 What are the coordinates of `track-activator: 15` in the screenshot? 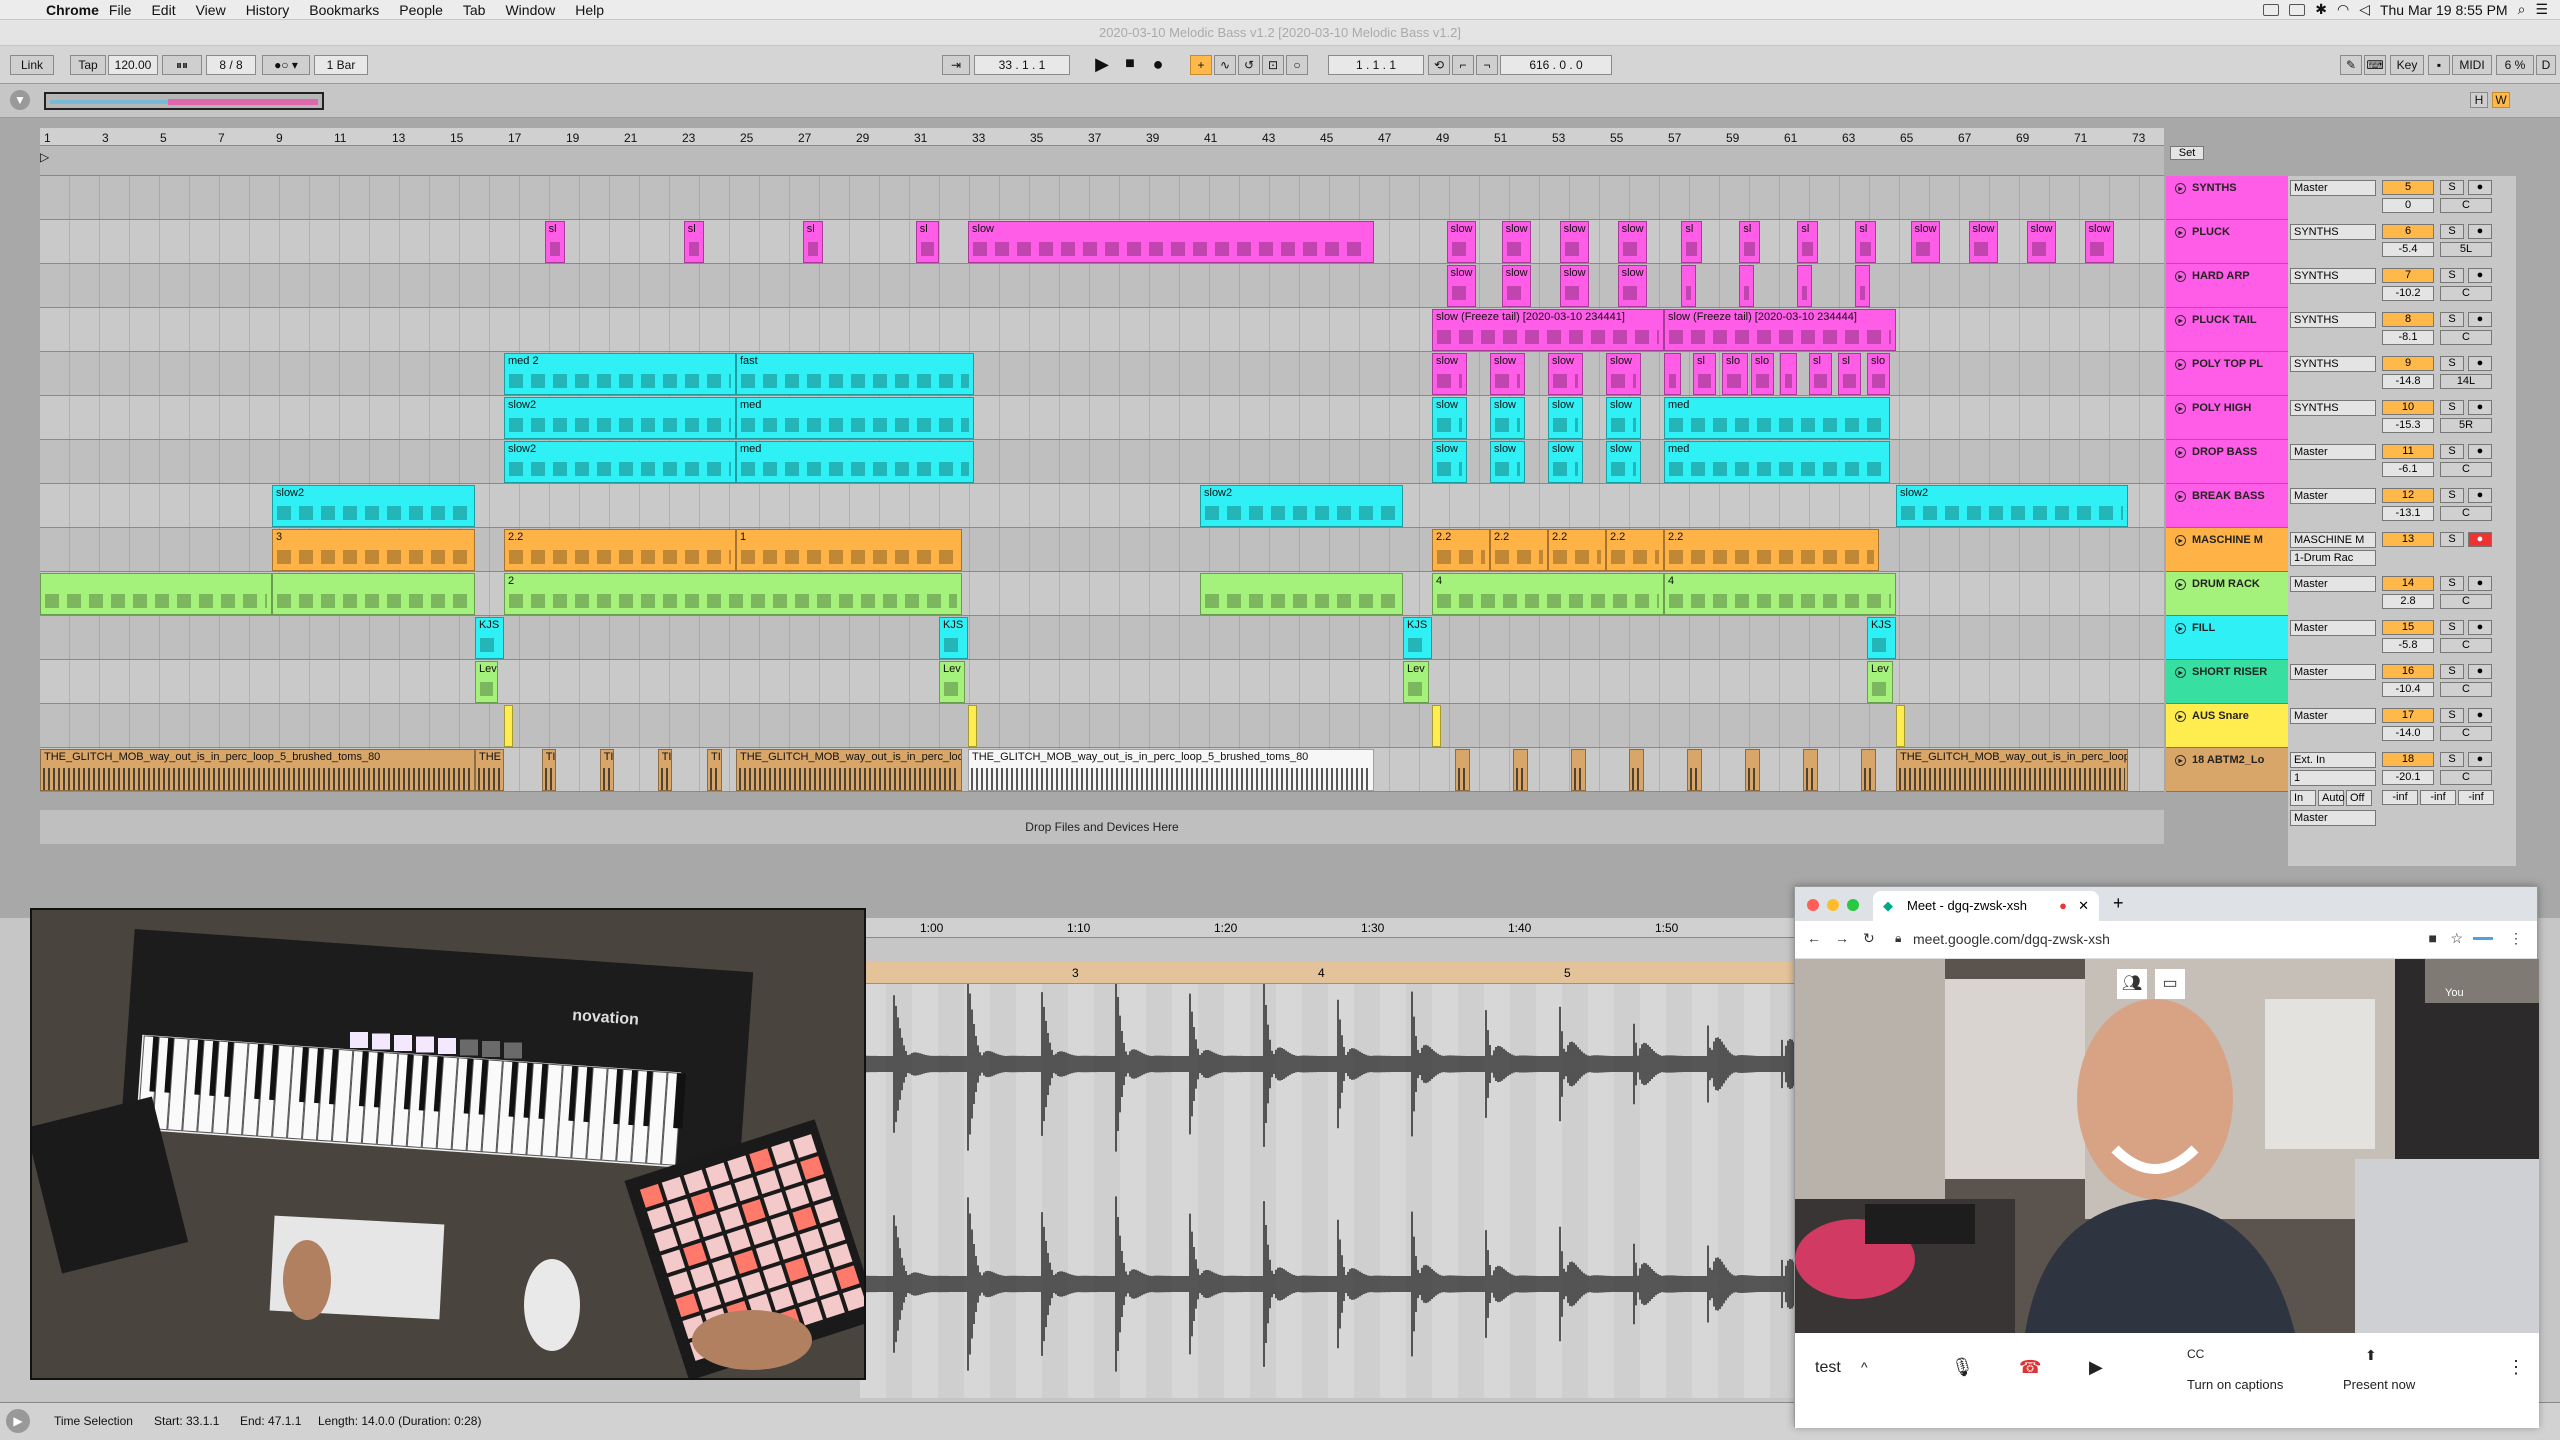 It's located at (2408, 627).